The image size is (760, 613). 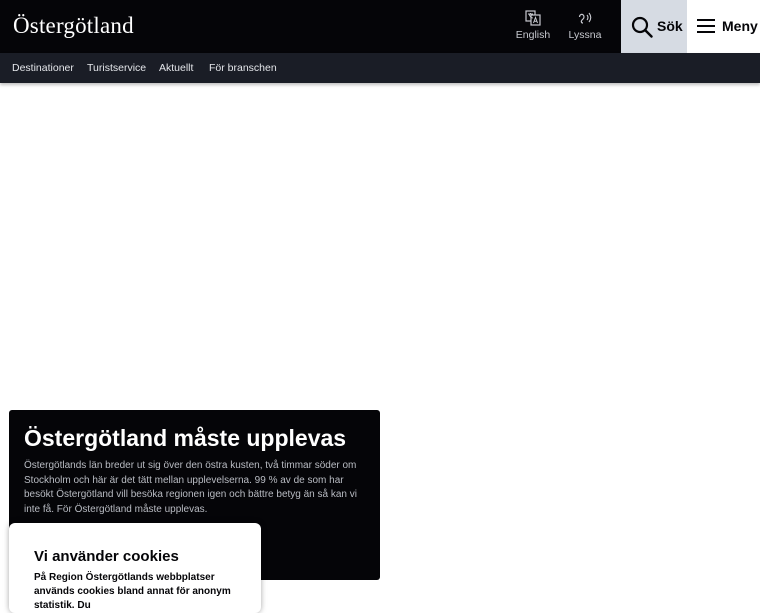 What do you see at coordinates (185, 438) in the screenshot?
I see `hero-title: Östergötland måste upplevas` at bounding box center [185, 438].